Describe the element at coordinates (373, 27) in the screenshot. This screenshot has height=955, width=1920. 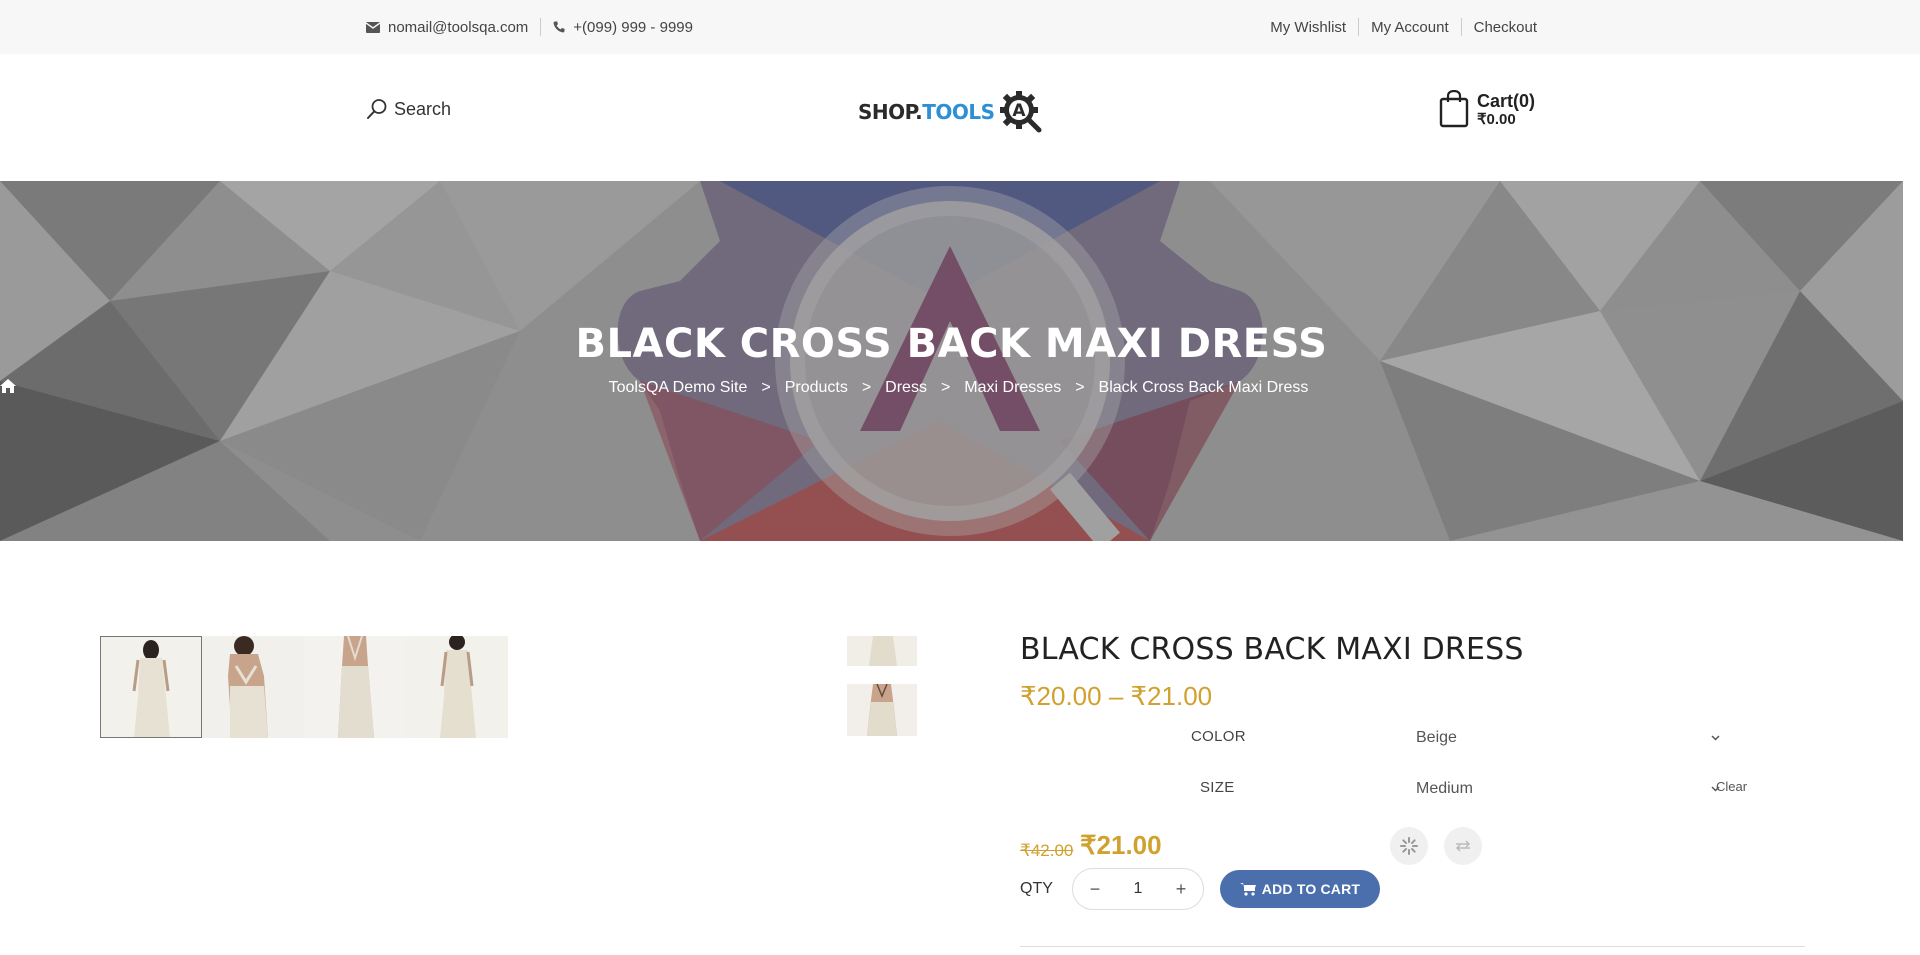
I see `envelope-icon` at that location.